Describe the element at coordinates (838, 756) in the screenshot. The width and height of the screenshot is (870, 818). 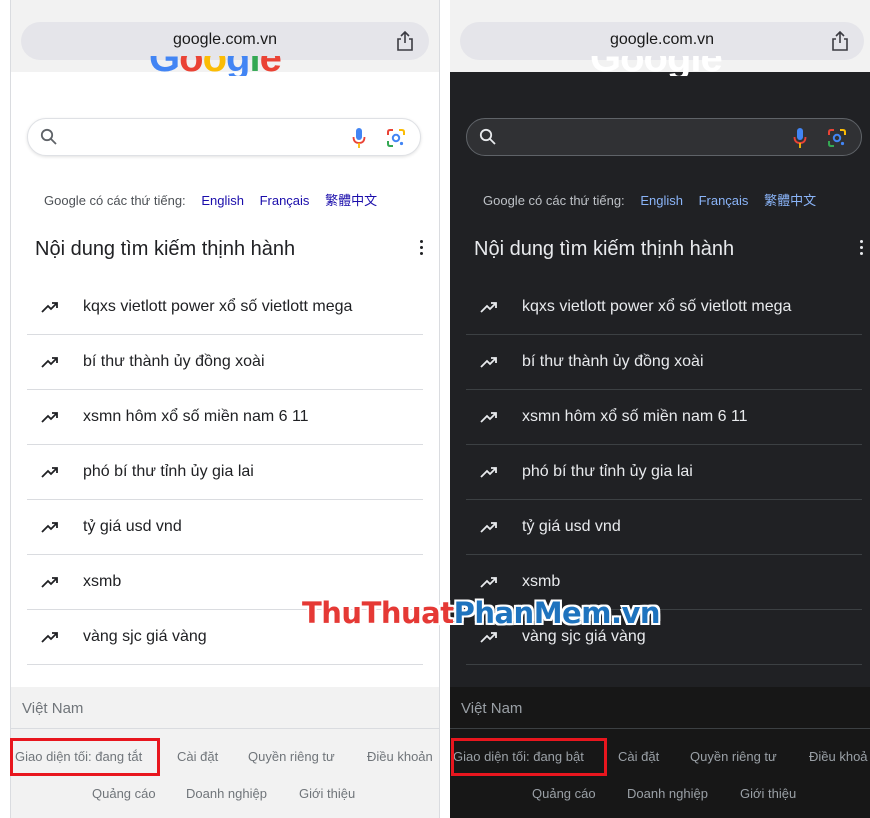
I see `terms-link: Điều khoả` at that location.